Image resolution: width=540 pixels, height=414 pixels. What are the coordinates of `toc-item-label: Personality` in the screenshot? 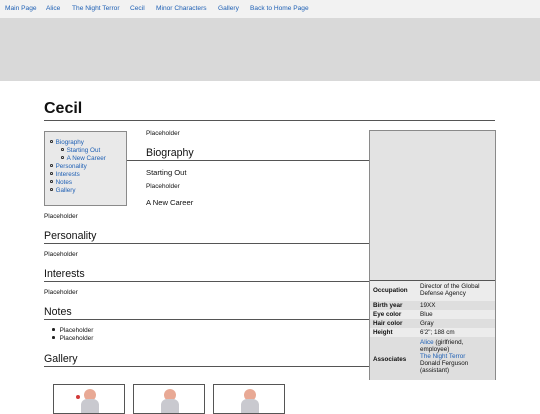 It's located at (71, 166).